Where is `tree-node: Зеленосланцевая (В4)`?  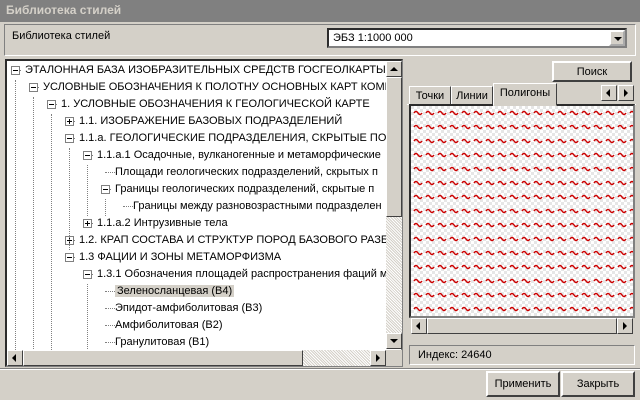
tree-node: Зеленосланцевая (В4) is located at coordinates (175, 291).